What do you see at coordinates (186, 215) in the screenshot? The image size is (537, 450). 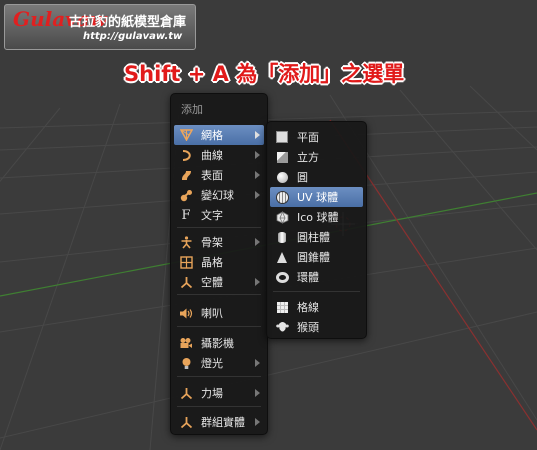 I see `text-icon: F` at bounding box center [186, 215].